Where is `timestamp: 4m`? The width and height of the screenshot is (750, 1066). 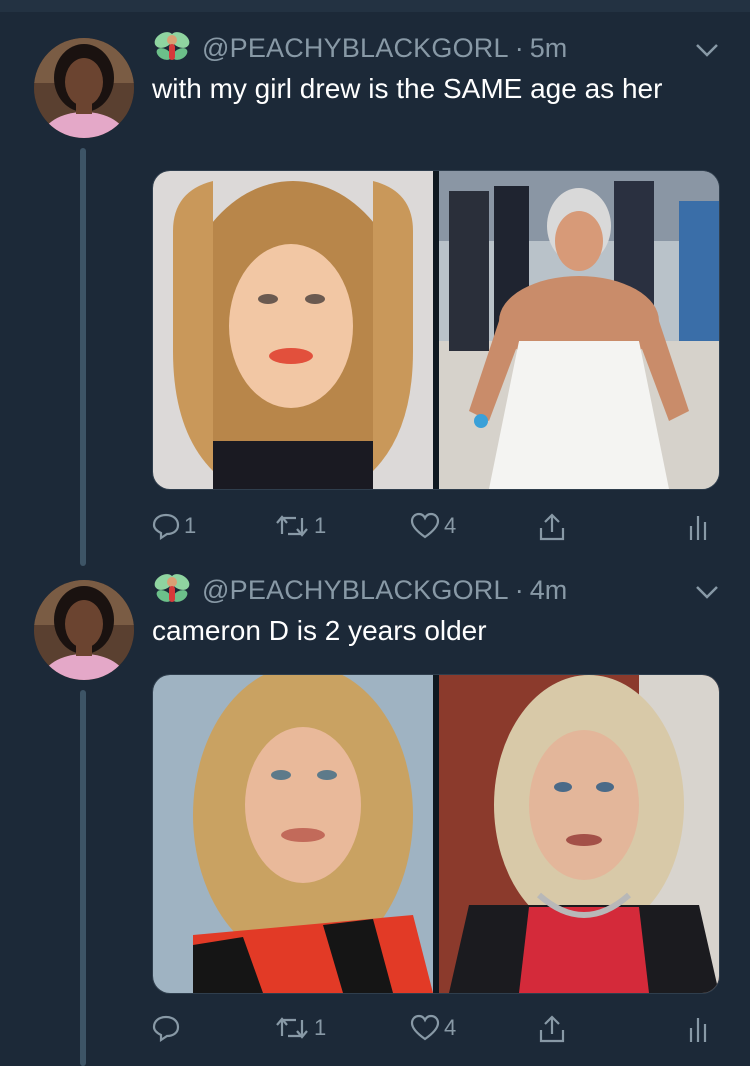 timestamp: 4m is located at coordinates (549, 590).